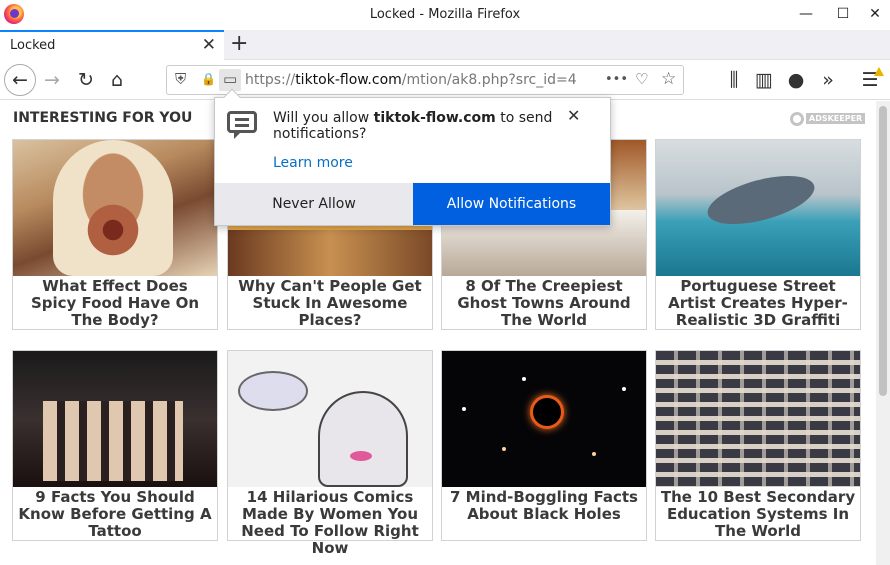  What do you see at coordinates (323, 118) in the screenshot?
I see `popup-message-prefix: Will you allow` at bounding box center [323, 118].